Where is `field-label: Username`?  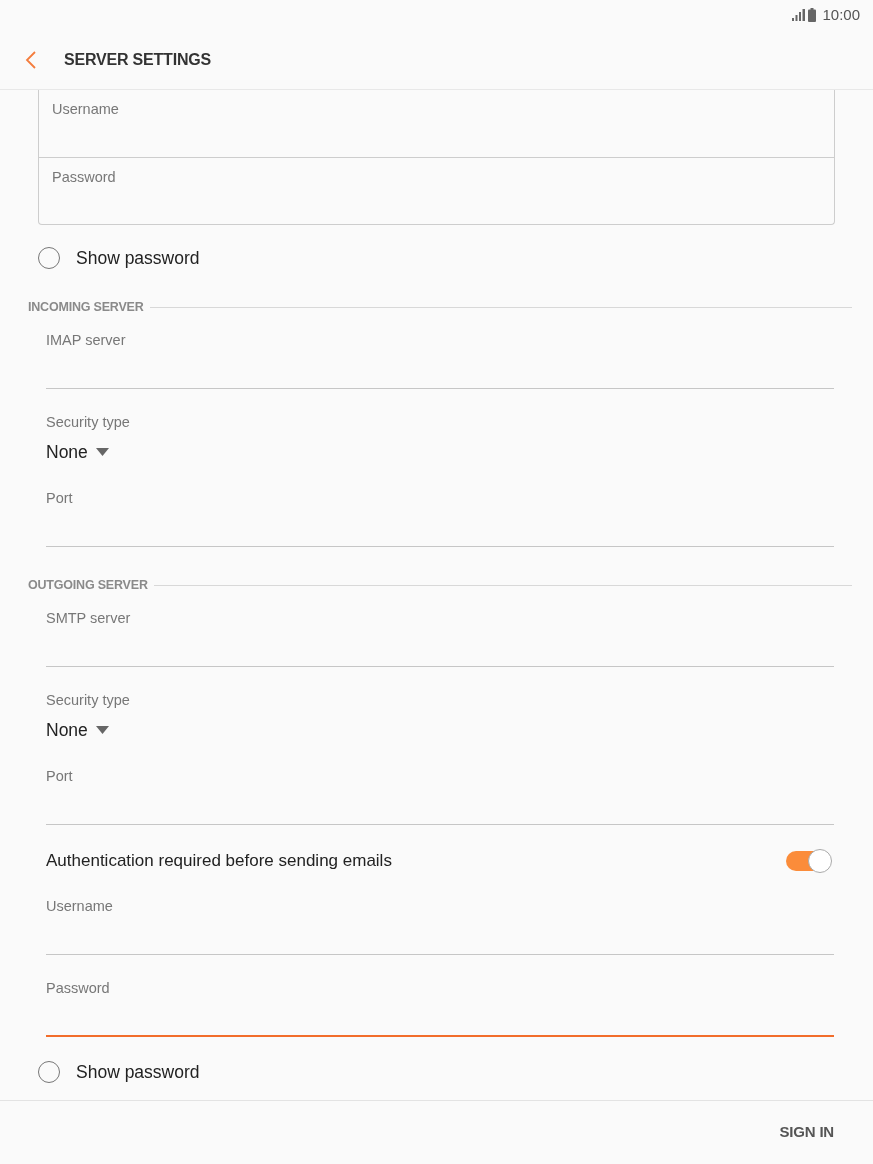
field-label: Username is located at coordinates (80, 906).